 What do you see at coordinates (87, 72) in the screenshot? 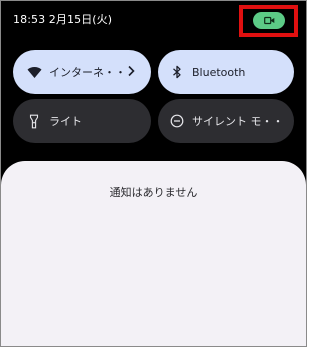
I see `tile-internet-label: インターネ・・` at bounding box center [87, 72].